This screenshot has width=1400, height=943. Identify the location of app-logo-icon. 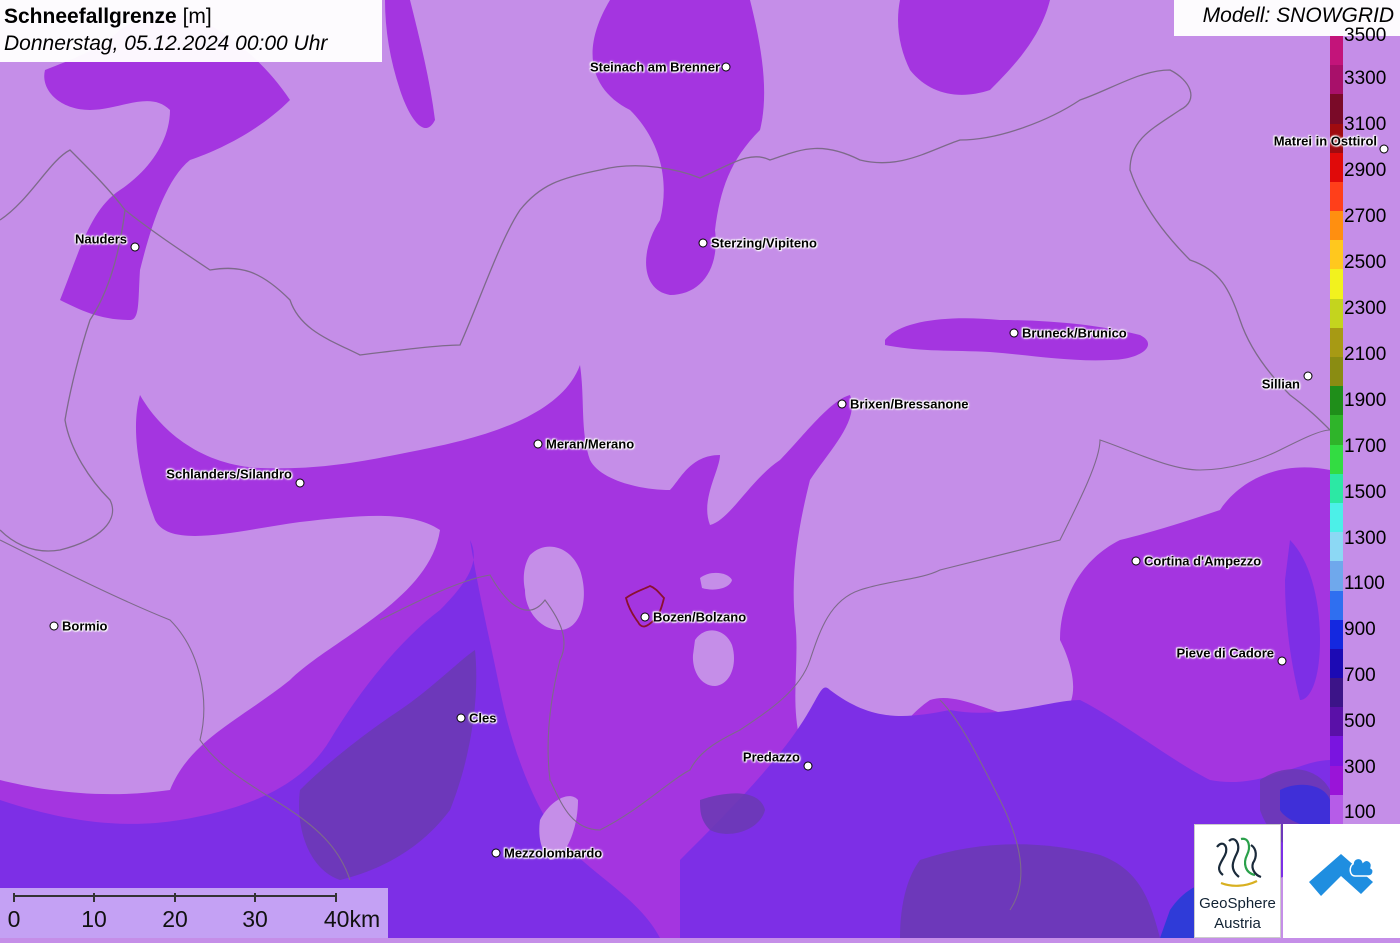
(1341, 875).